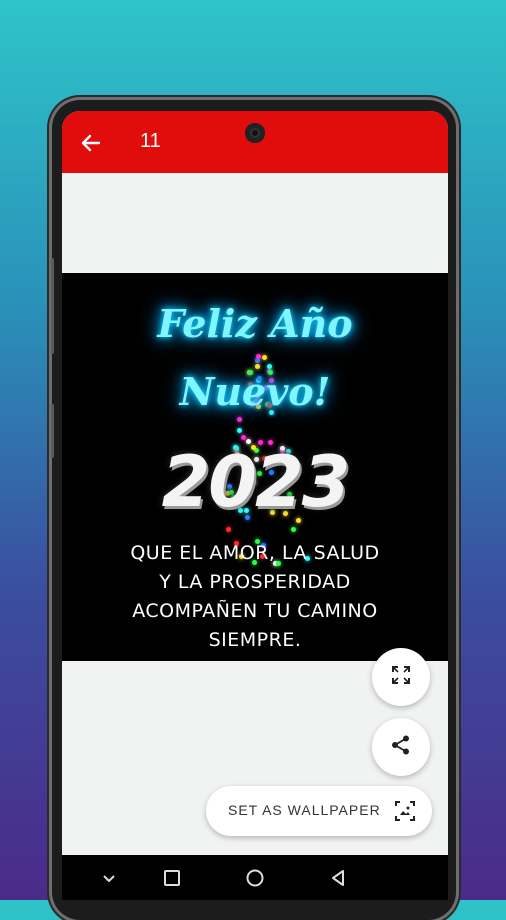  I want to click on set-wallpaper-label: SET AS WALLPAPER, so click(304, 810).